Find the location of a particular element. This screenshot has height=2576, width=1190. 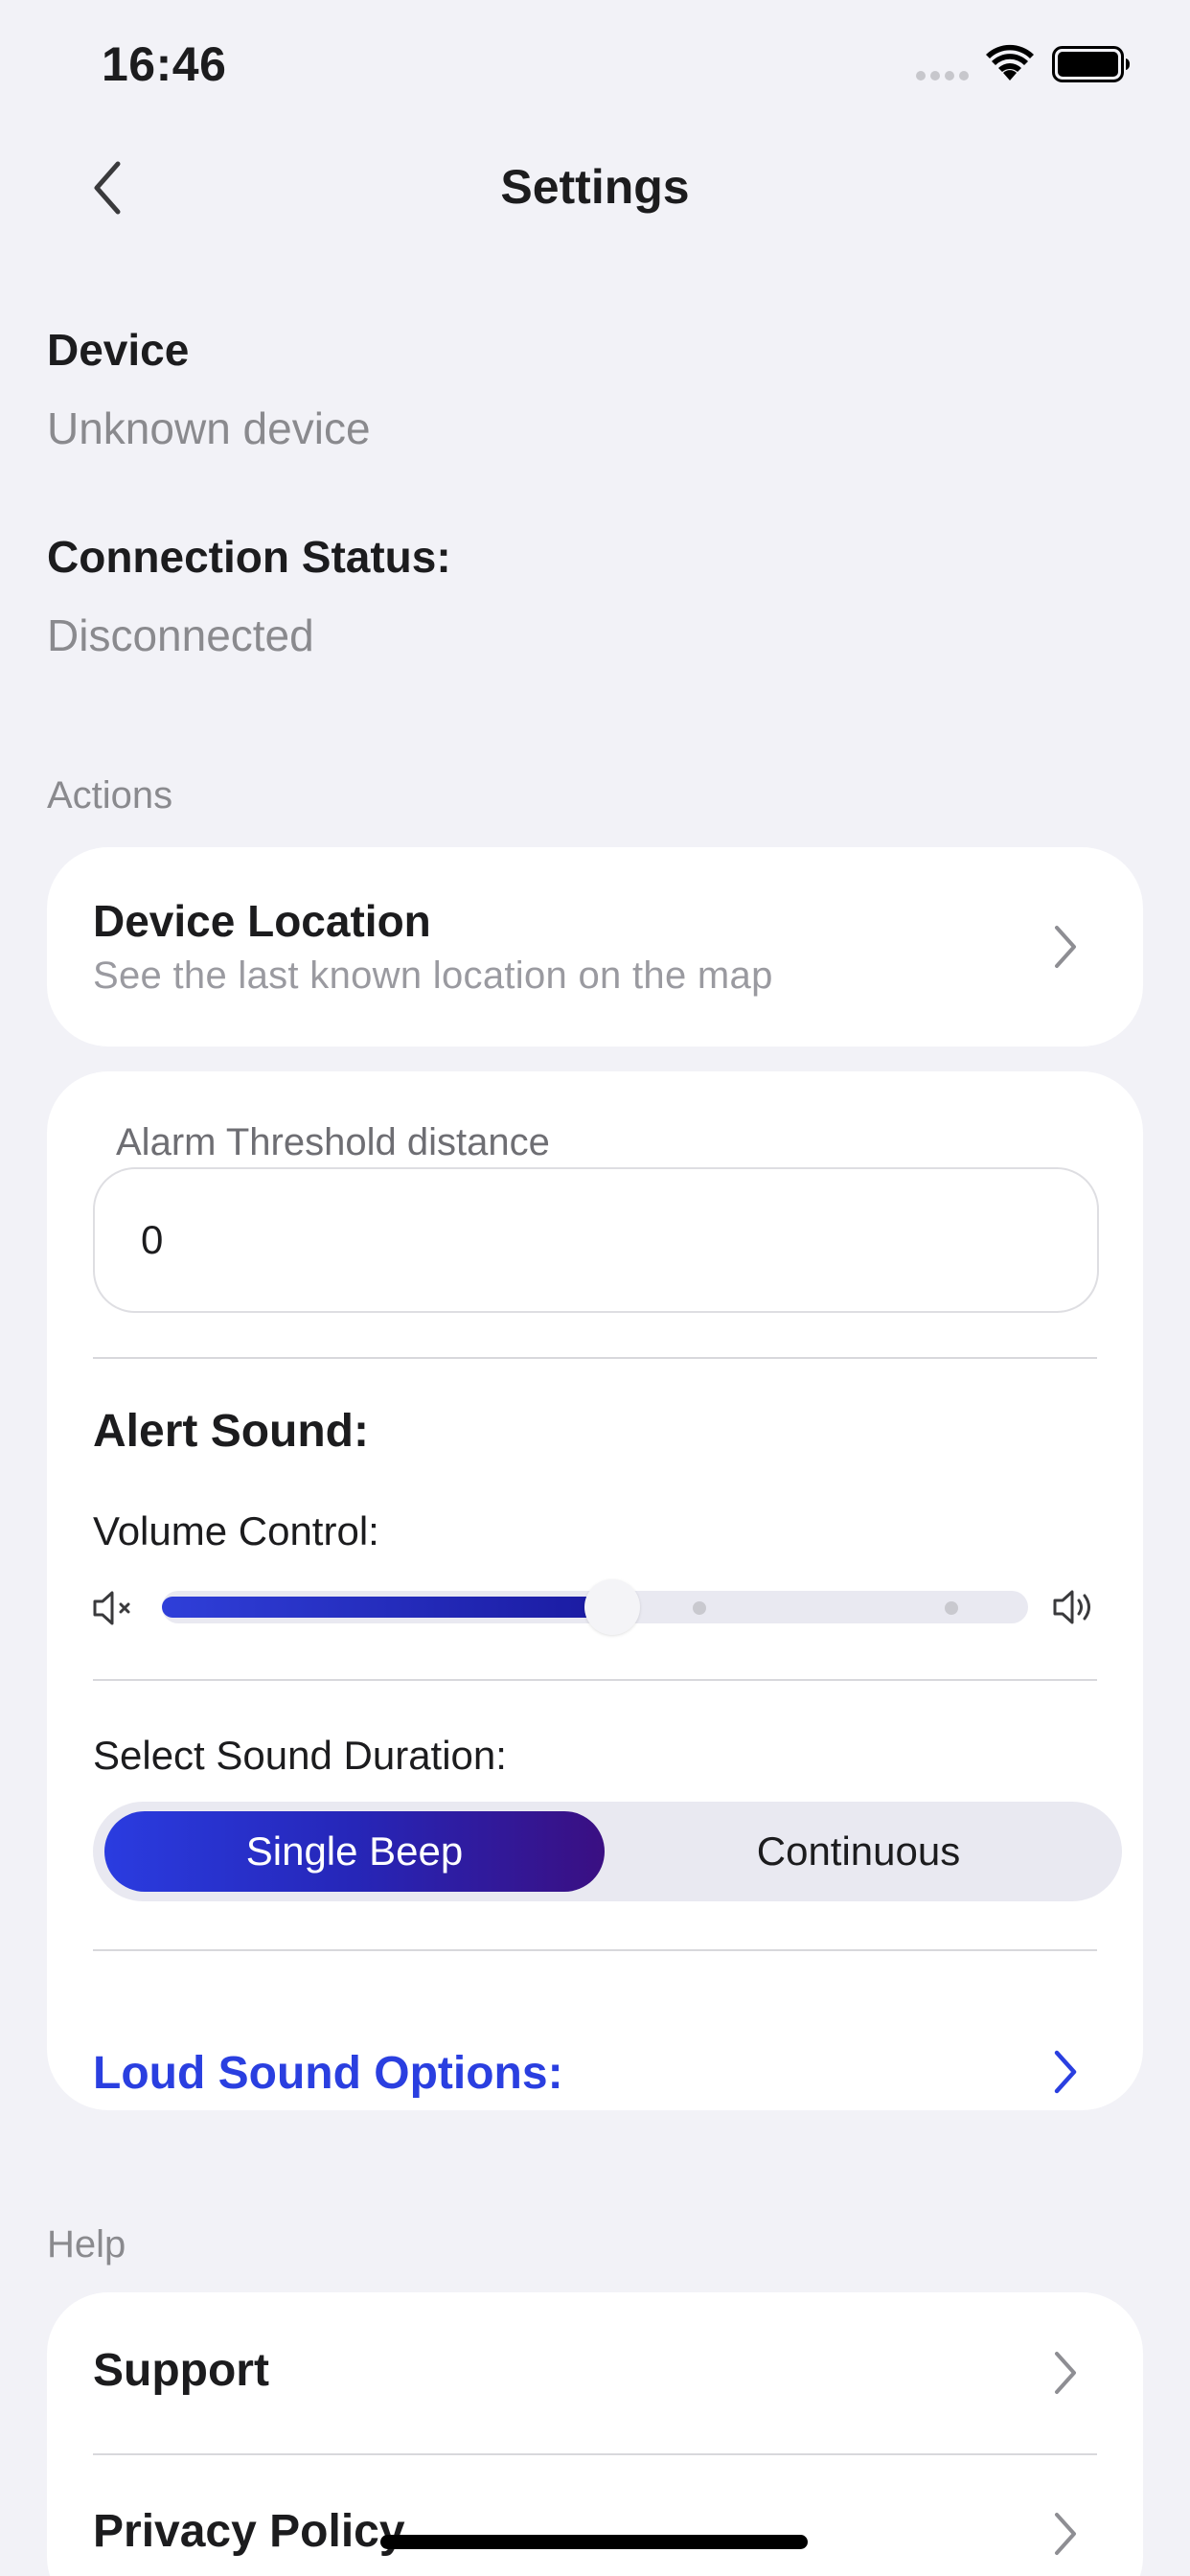

status-time: 16:46 is located at coordinates (164, 64).